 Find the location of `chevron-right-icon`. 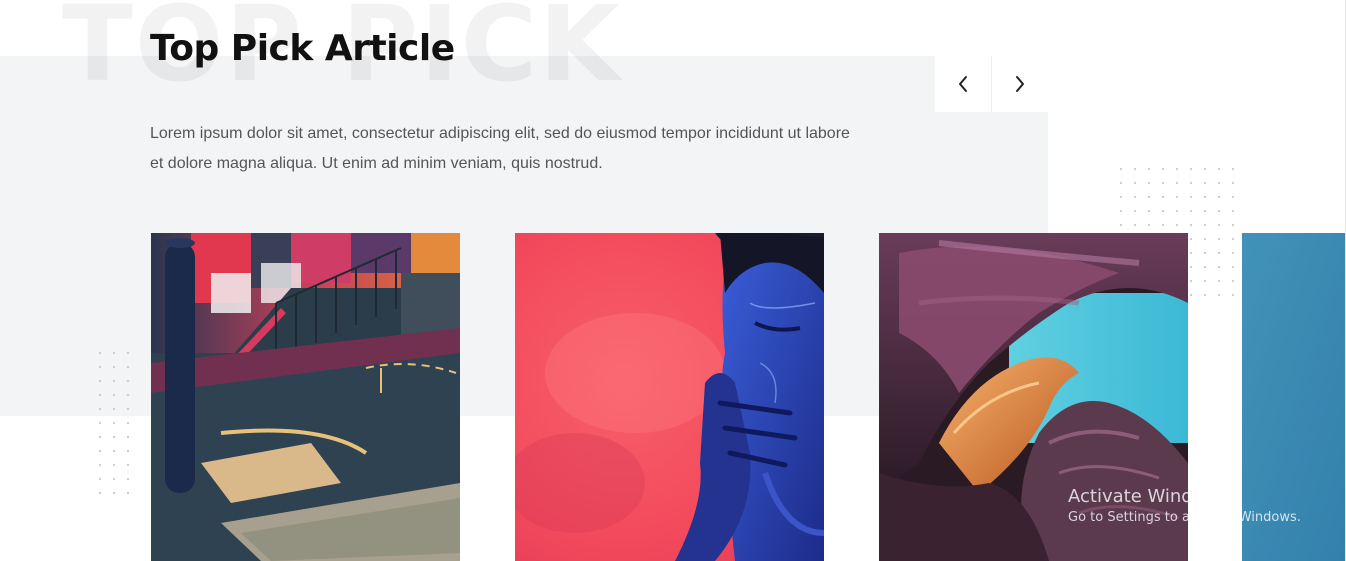

chevron-right-icon is located at coordinates (1020, 84).